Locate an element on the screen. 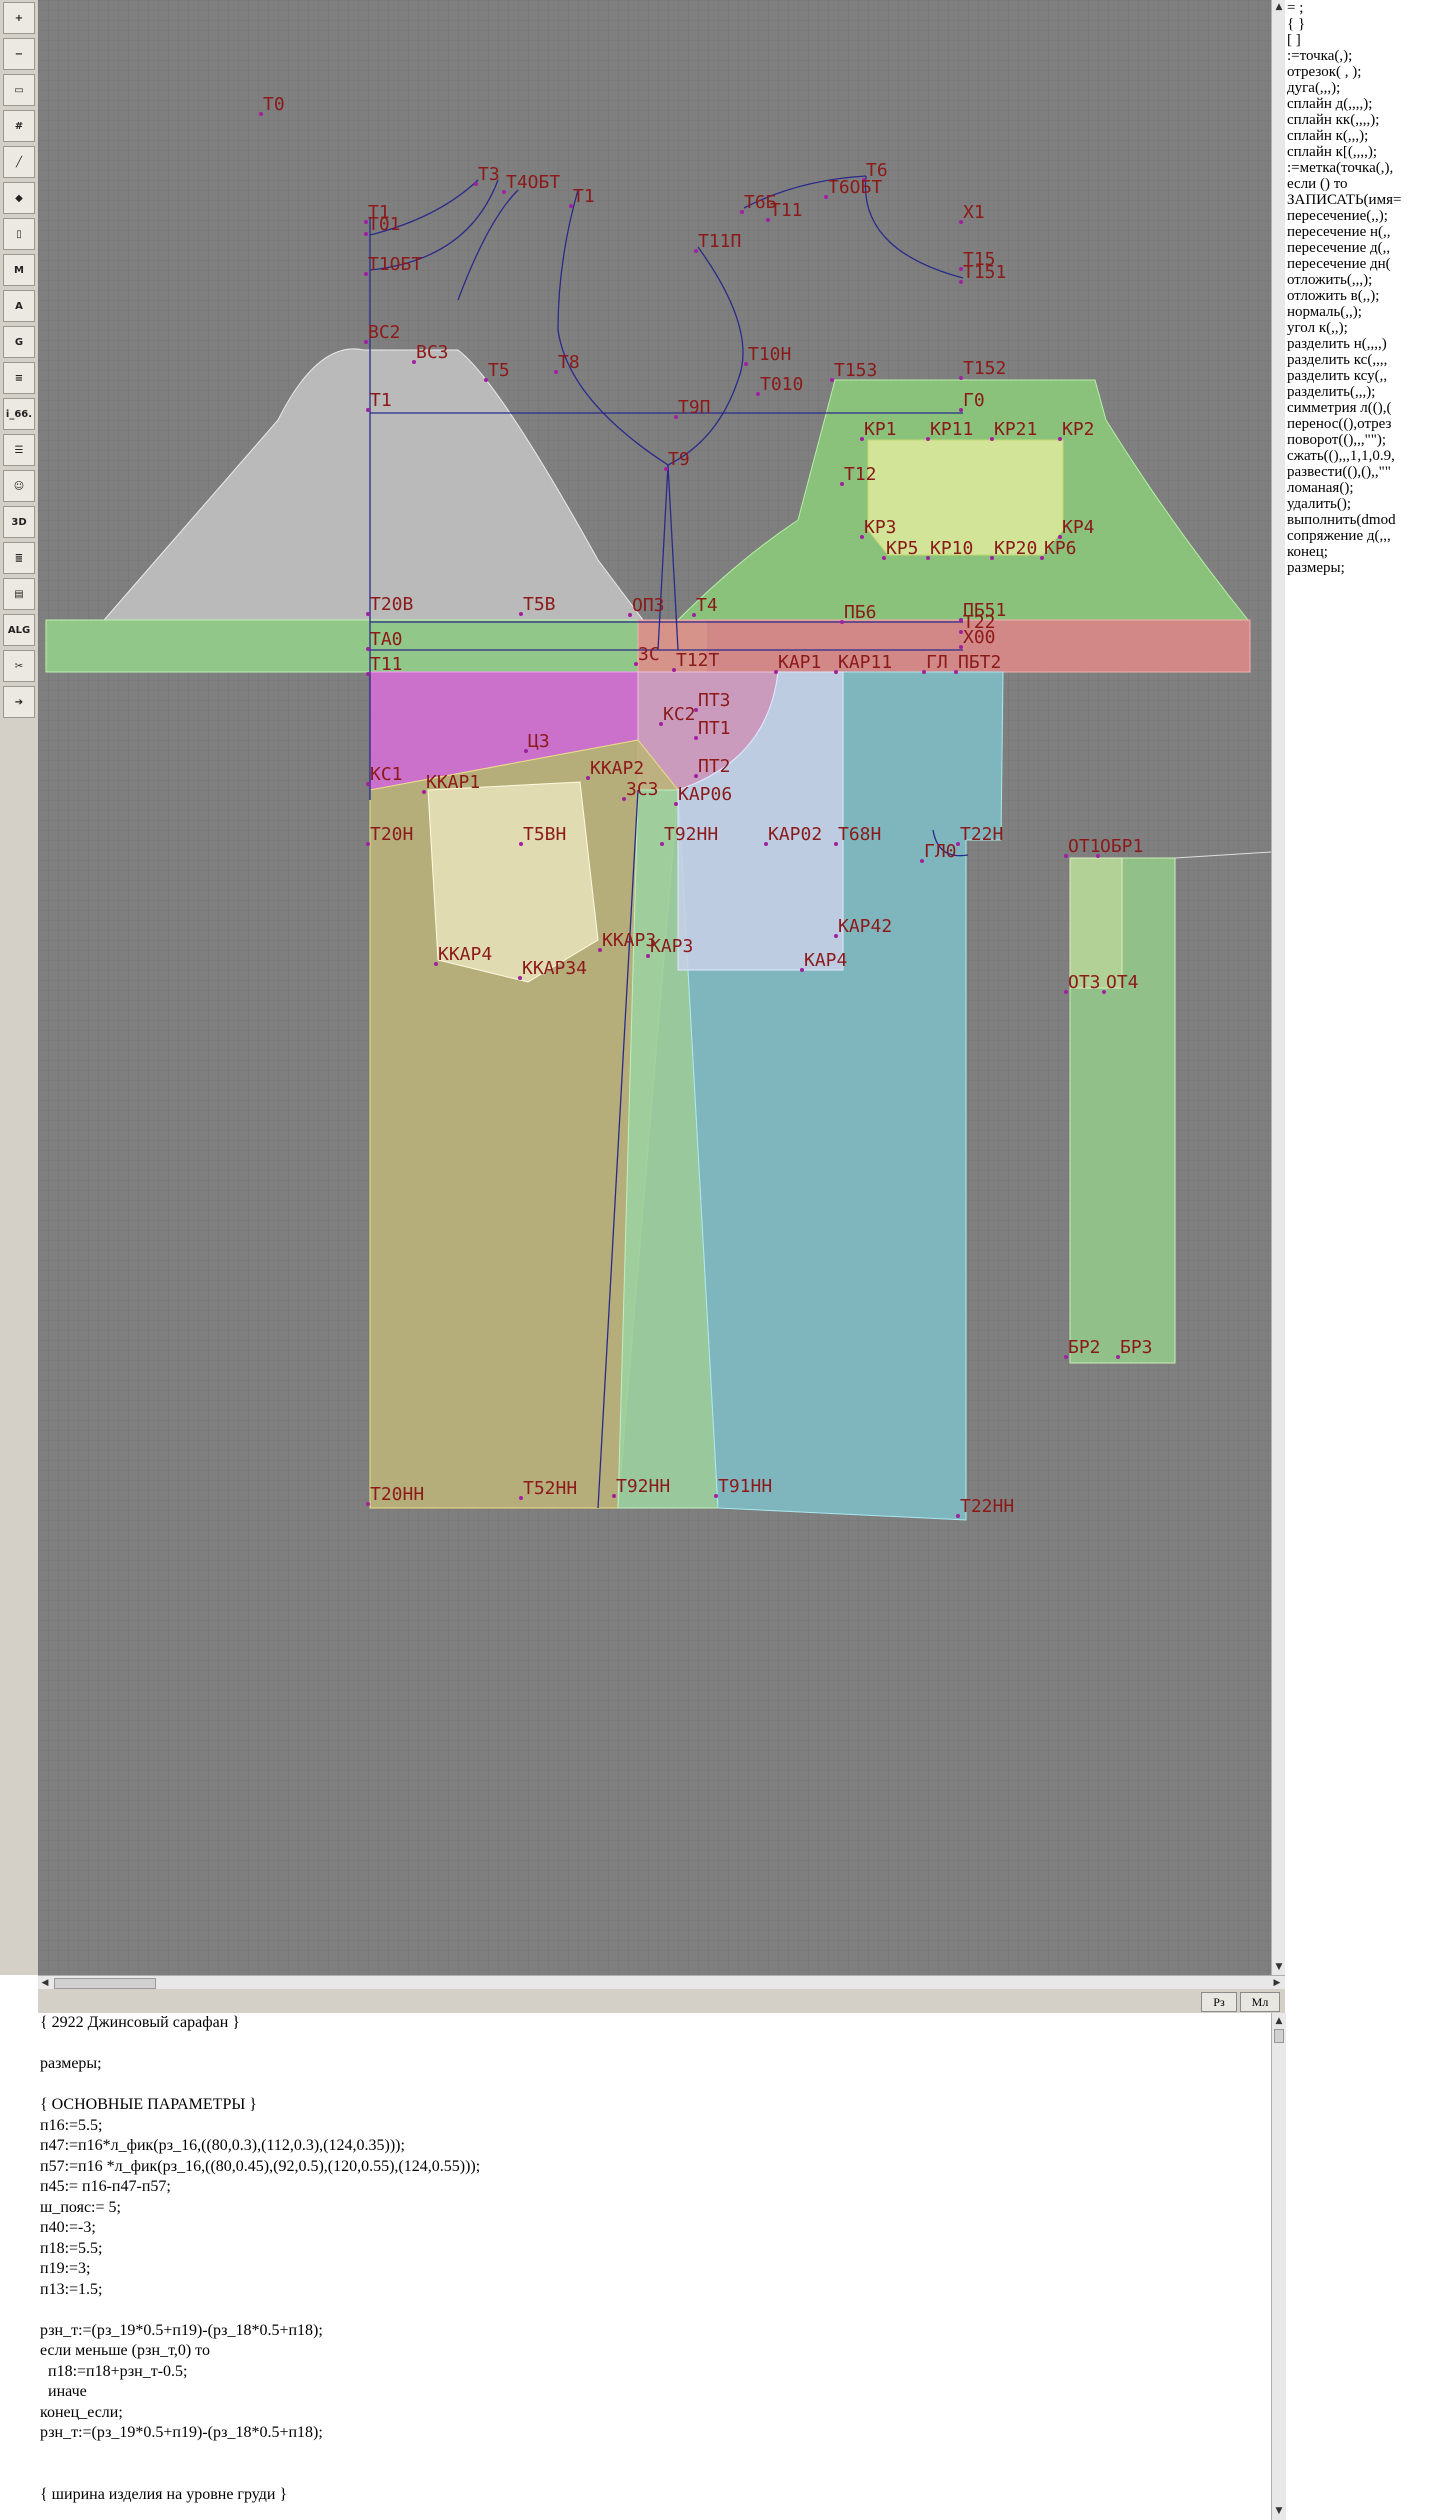  page-icon: ▯ is located at coordinates (19, 234).